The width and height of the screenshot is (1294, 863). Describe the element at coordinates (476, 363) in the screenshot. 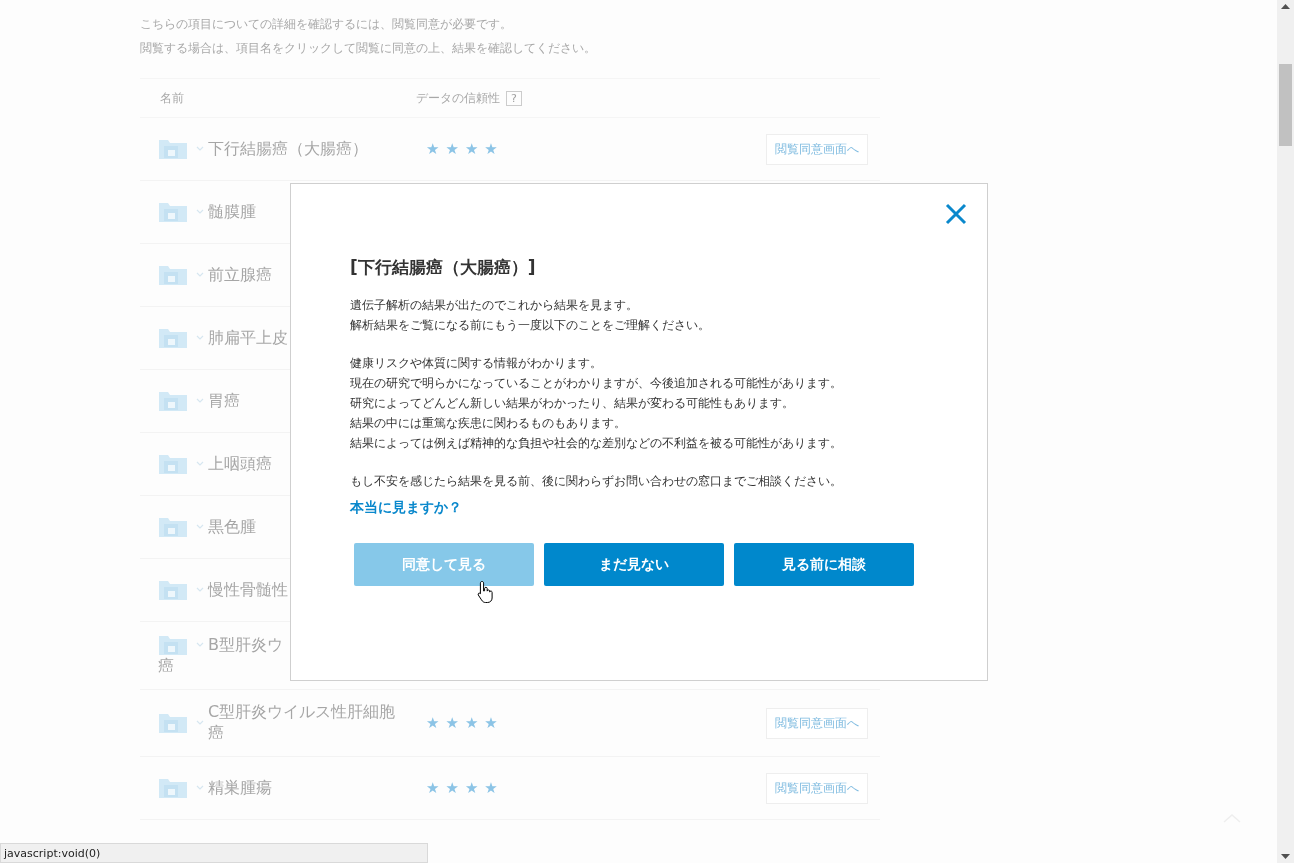

I see `dialog-text-line: 健康リスクや体質に関する情報がわかります。` at that location.